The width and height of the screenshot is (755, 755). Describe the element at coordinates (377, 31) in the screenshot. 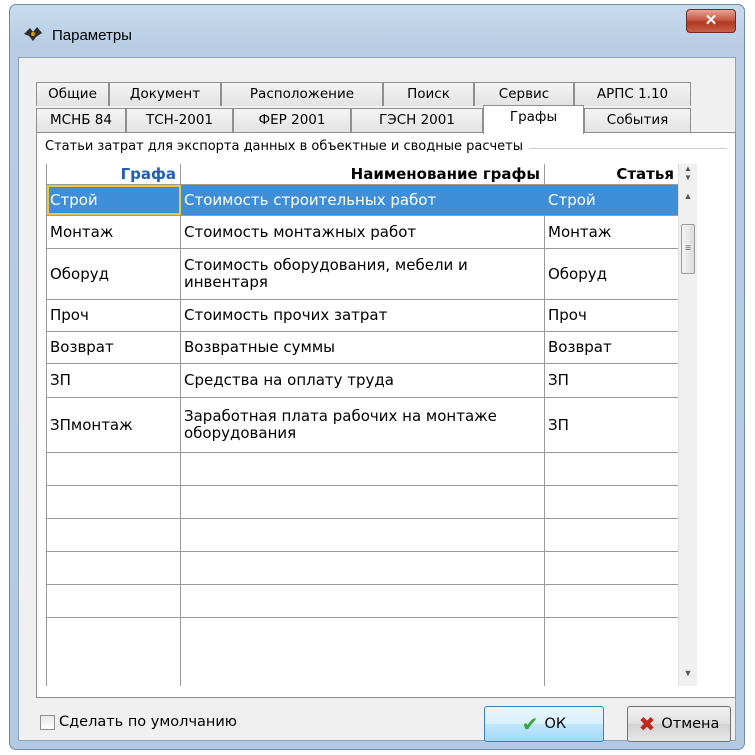

I see `title-bar: Параметры ✕` at that location.